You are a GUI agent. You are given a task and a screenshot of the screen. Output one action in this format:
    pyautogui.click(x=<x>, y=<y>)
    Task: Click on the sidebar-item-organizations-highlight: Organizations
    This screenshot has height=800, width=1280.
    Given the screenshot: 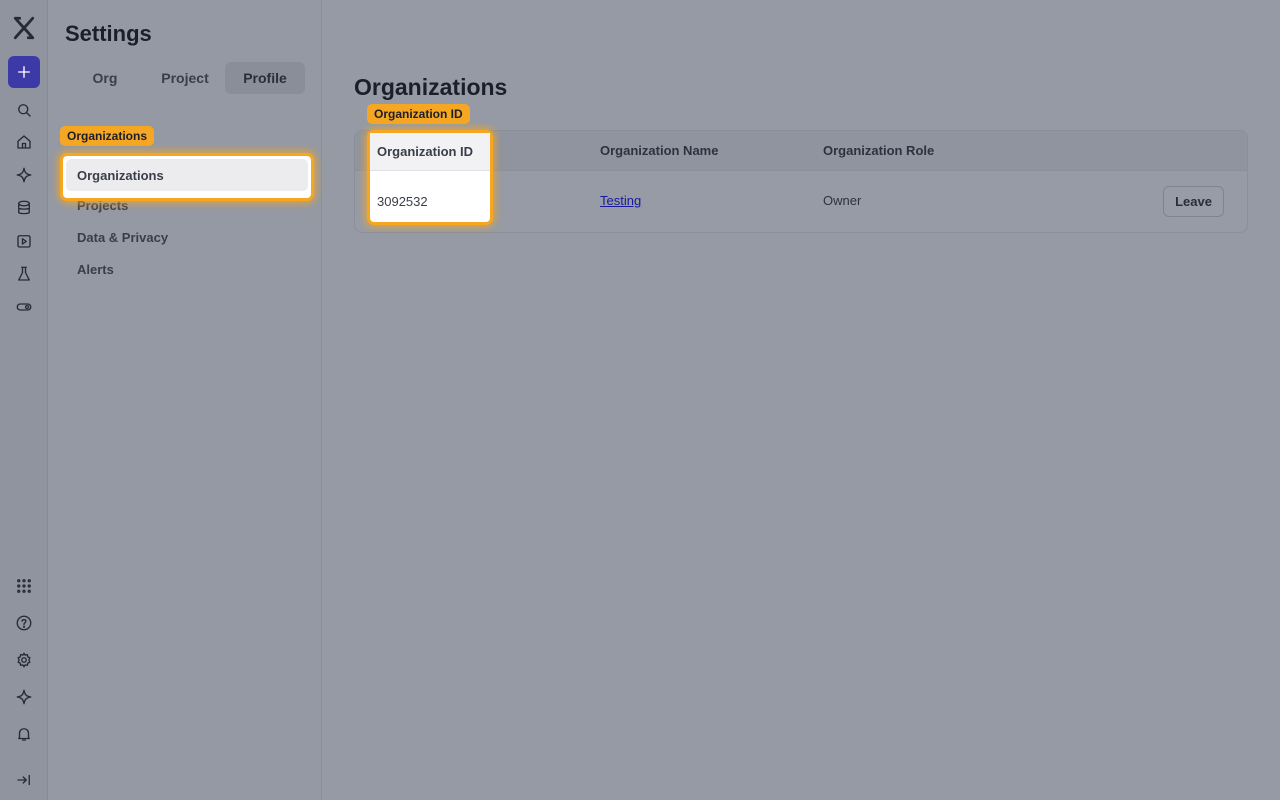 What is the action you would take?
    pyautogui.click(x=187, y=177)
    